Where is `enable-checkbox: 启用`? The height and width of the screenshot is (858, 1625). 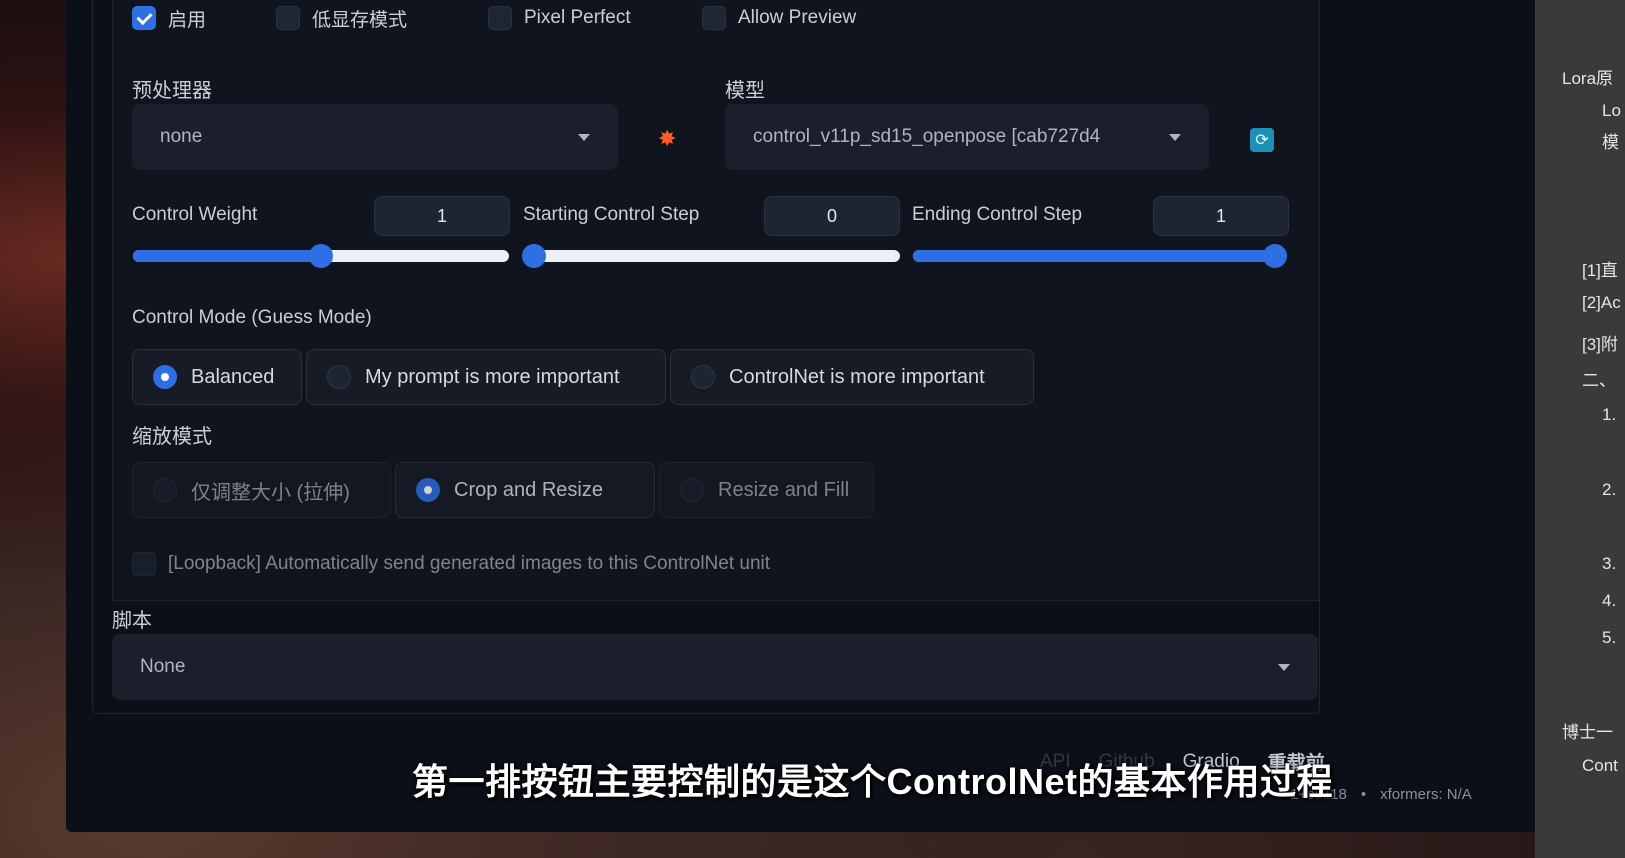 enable-checkbox: 启用 is located at coordinates (169, 18).